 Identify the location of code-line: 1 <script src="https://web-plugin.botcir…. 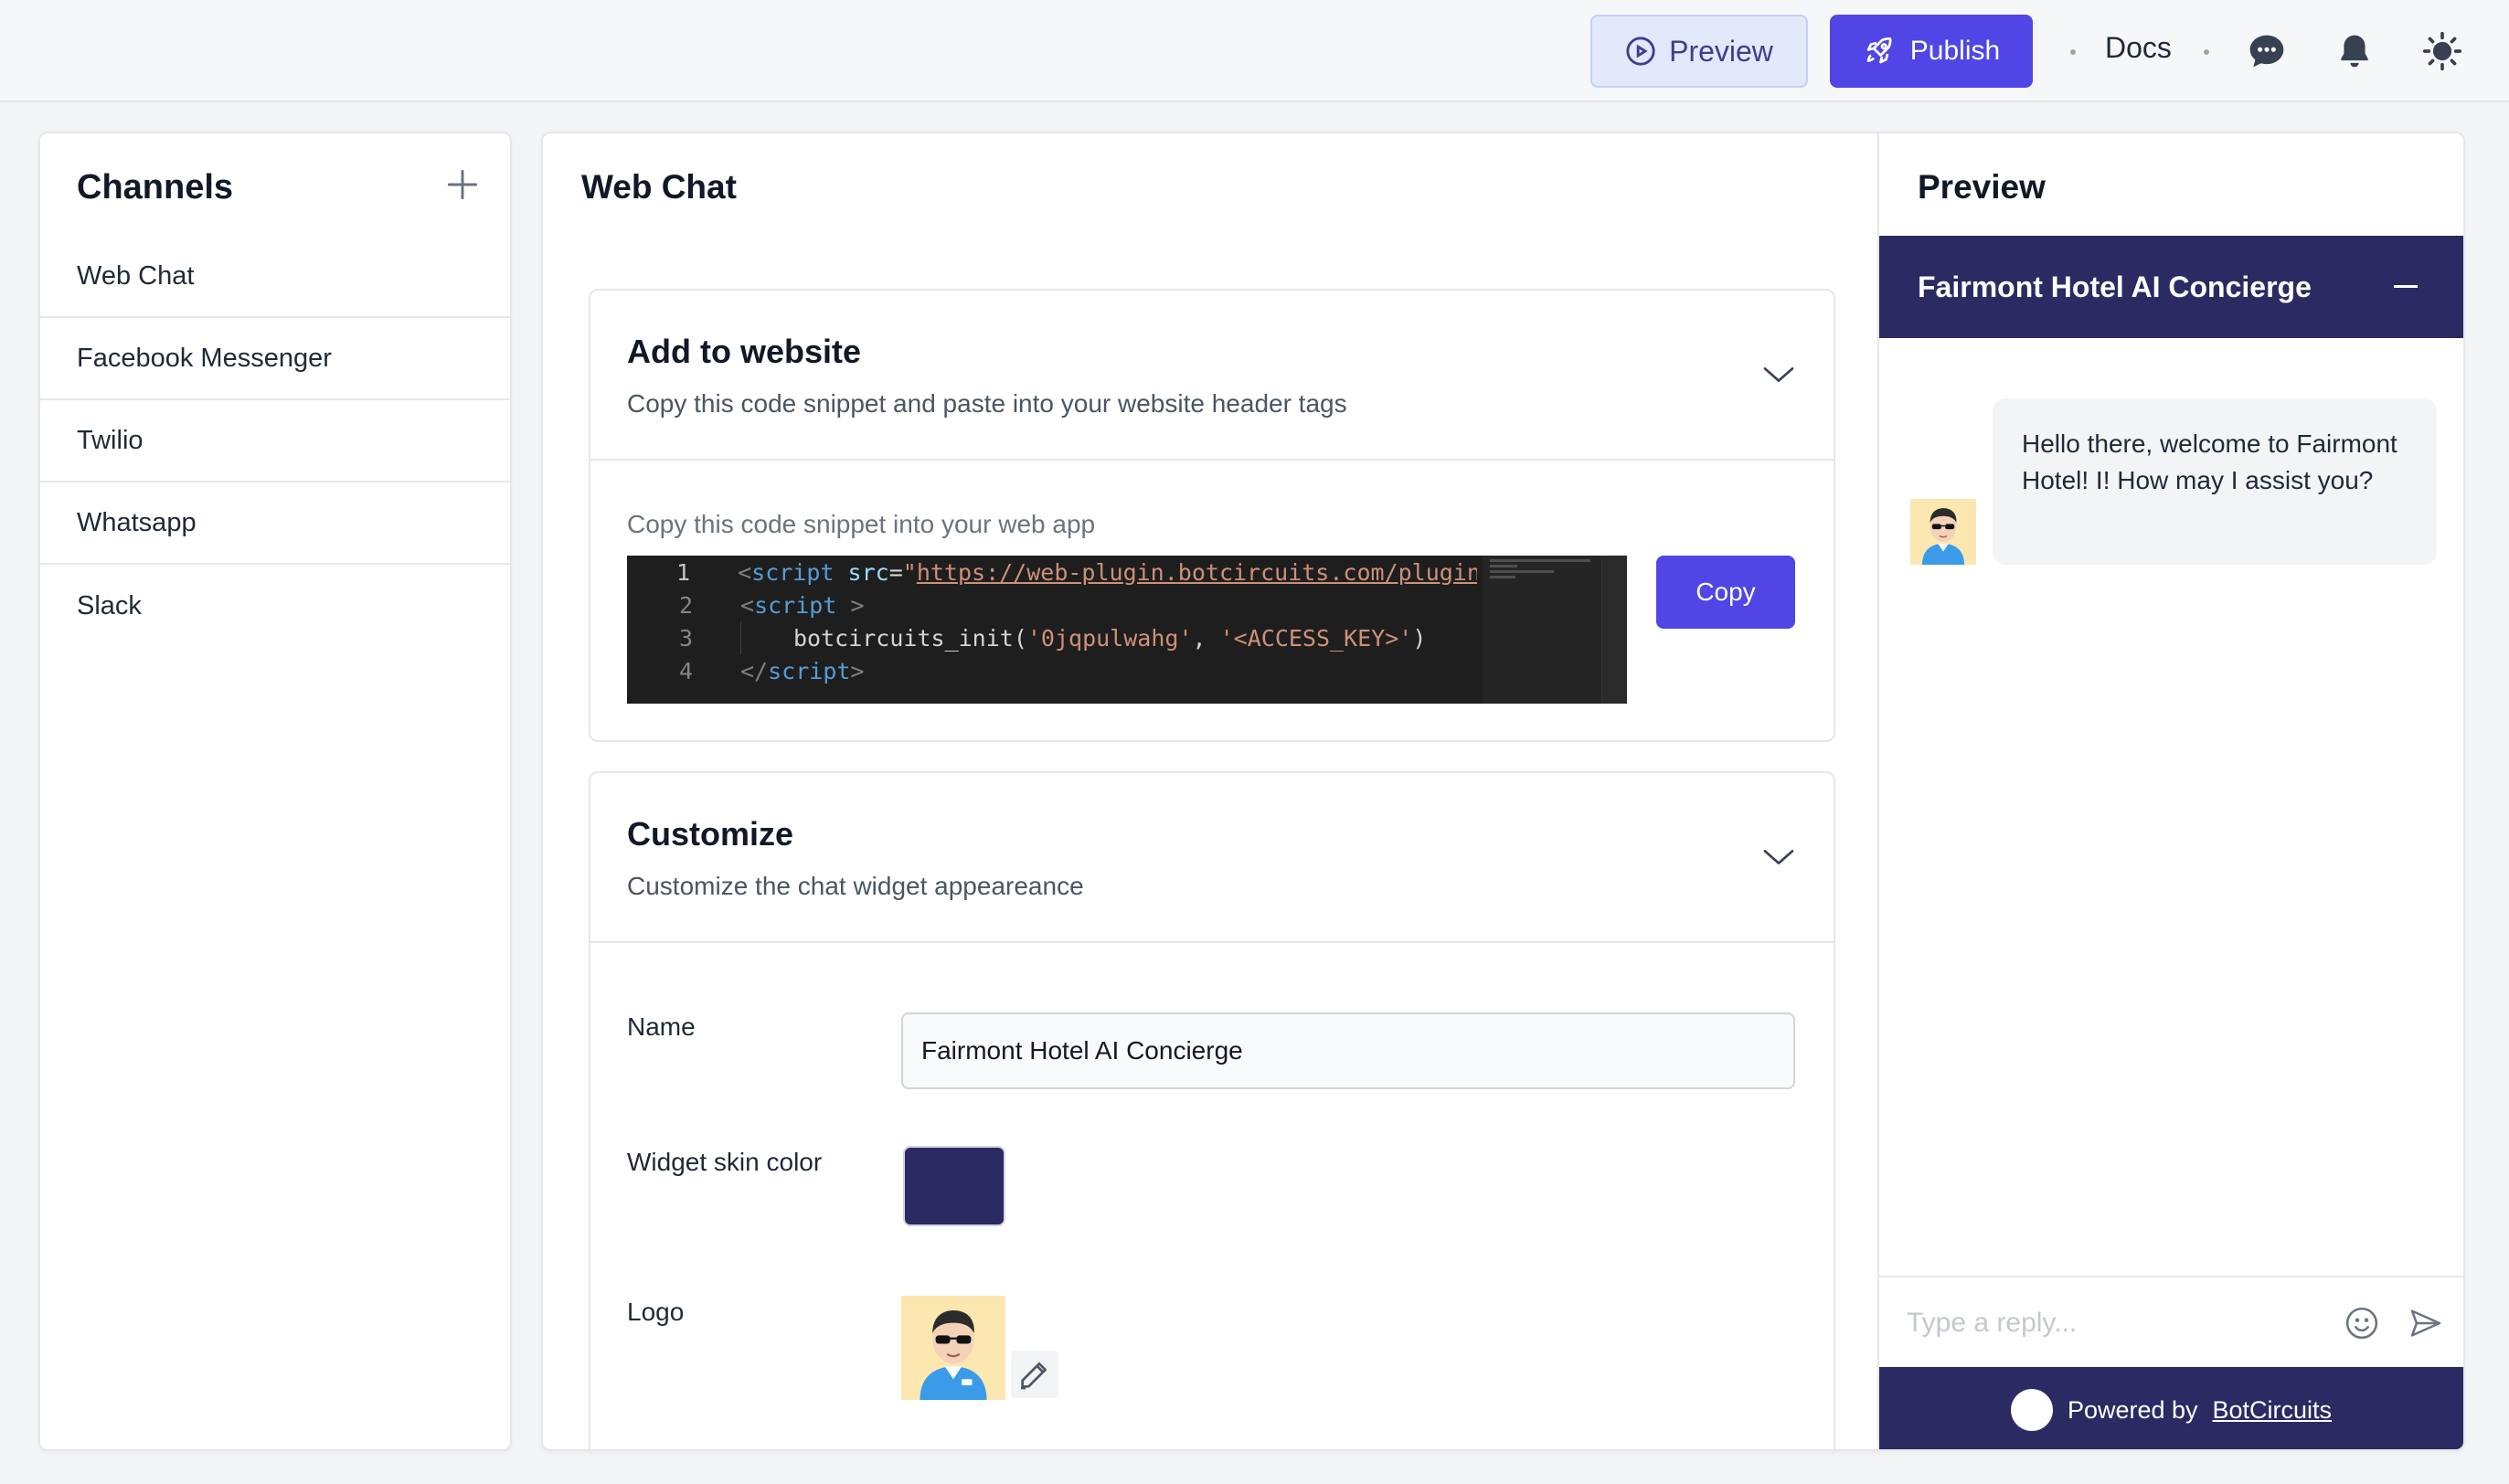
(1052, 572).